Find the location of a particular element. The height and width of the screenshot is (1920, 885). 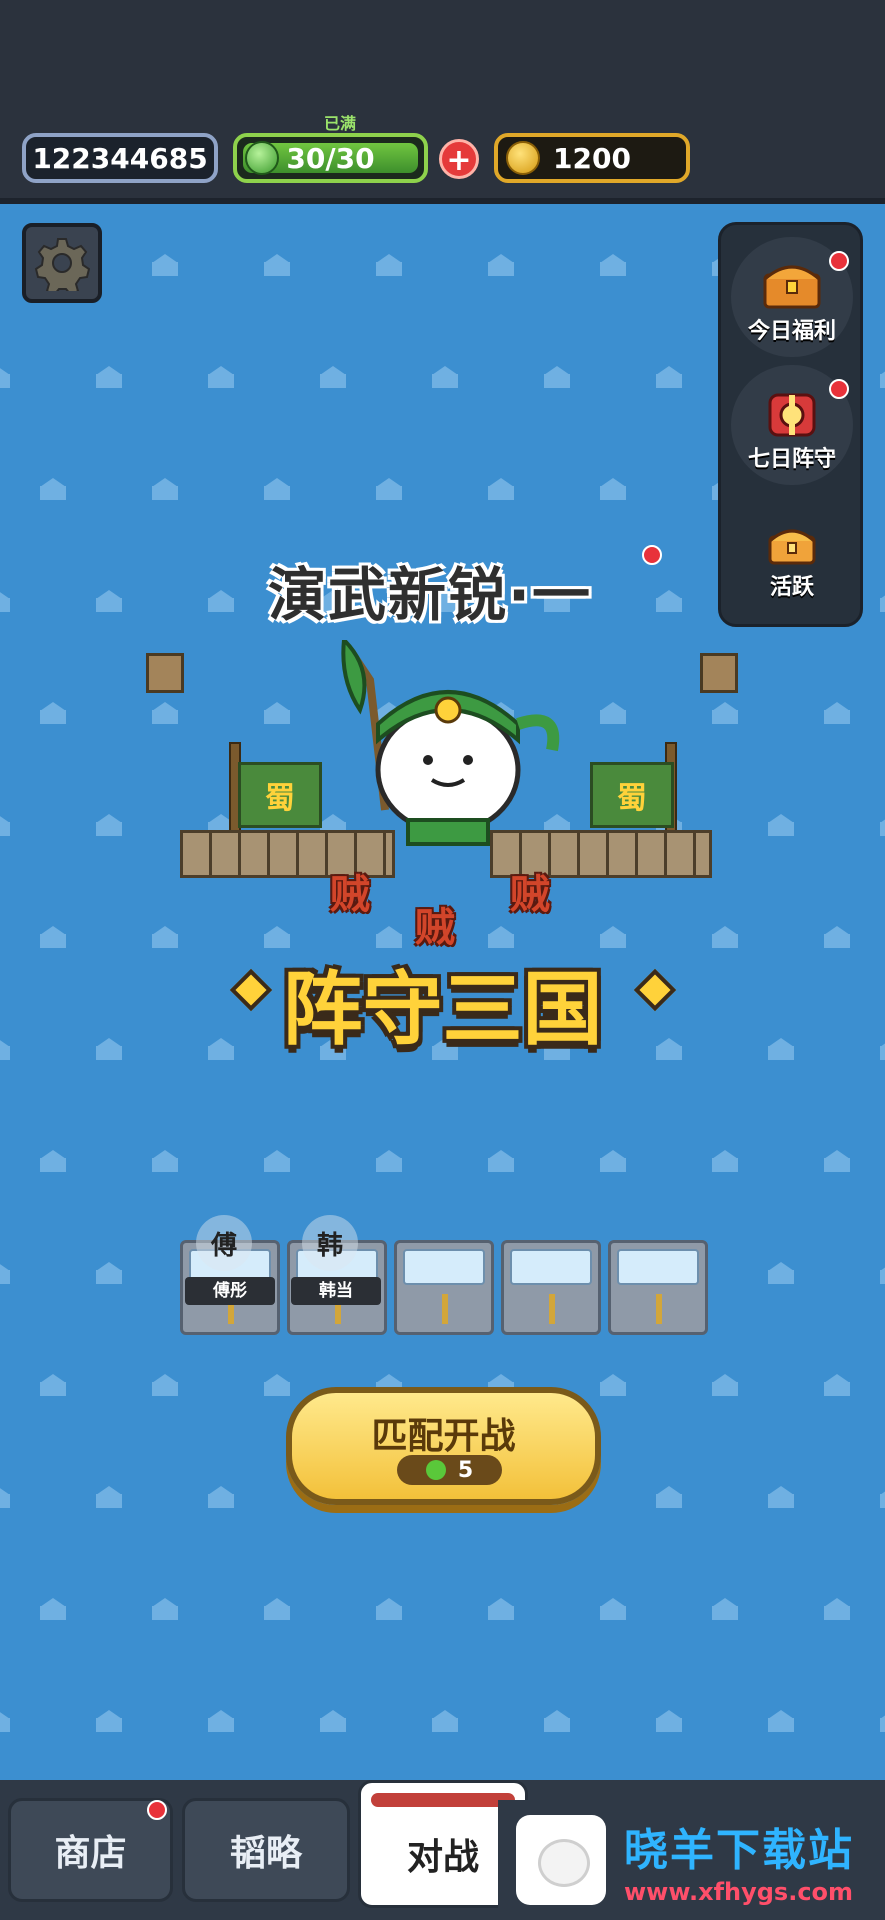

daily-welfare-label: 今日福利 is located at coordinates (791, 331).